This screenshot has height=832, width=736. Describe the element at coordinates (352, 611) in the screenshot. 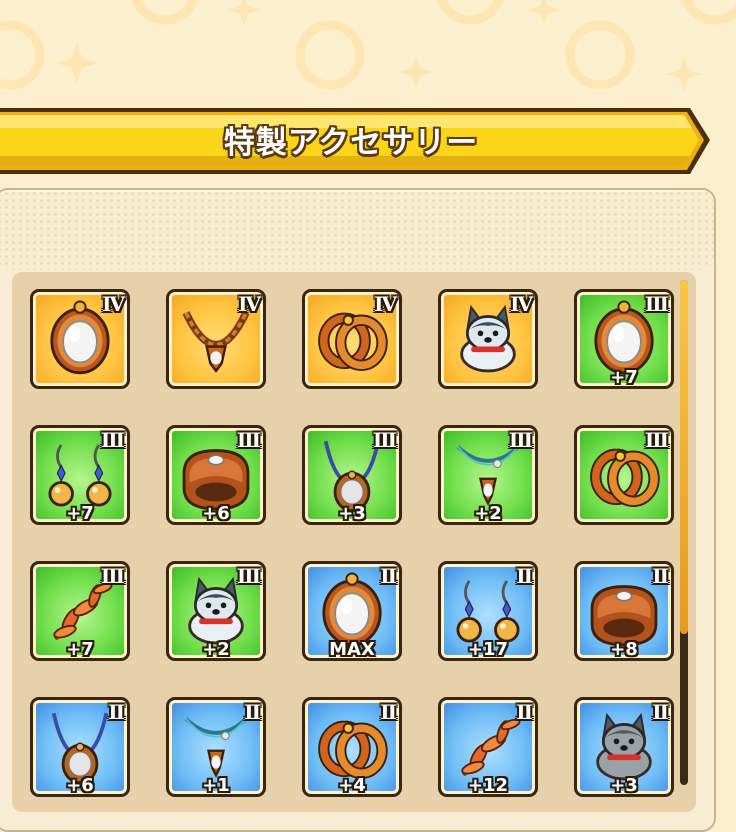

I see `accessory-item-13: II MAX` at that location.